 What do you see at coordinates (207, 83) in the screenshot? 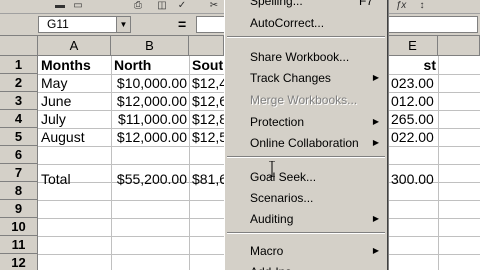
I see `cell-south: $12,4` at bounding box center [207, 83].